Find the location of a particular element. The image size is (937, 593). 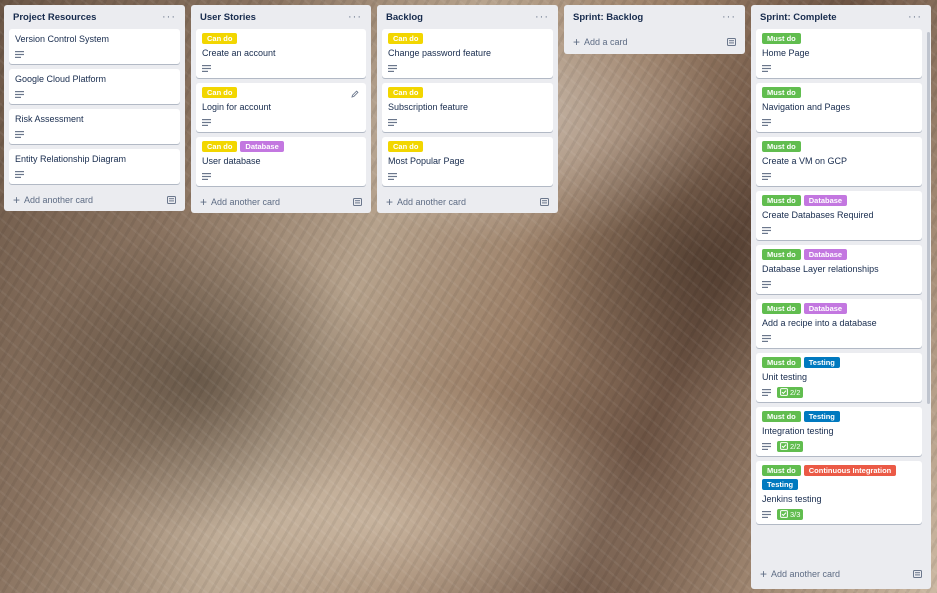

list-scrollbar is located at coordinates (928, 297).